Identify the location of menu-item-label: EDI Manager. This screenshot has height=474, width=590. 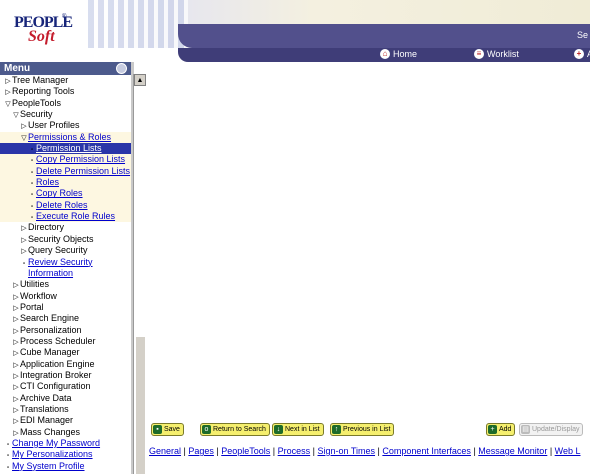
(47, 420).